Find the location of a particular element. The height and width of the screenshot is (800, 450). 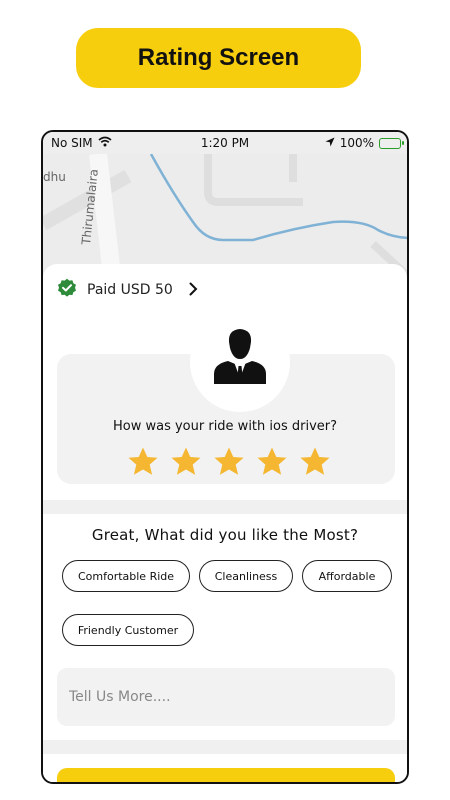

location-arrow-icon is located at coordinates (330, 143).